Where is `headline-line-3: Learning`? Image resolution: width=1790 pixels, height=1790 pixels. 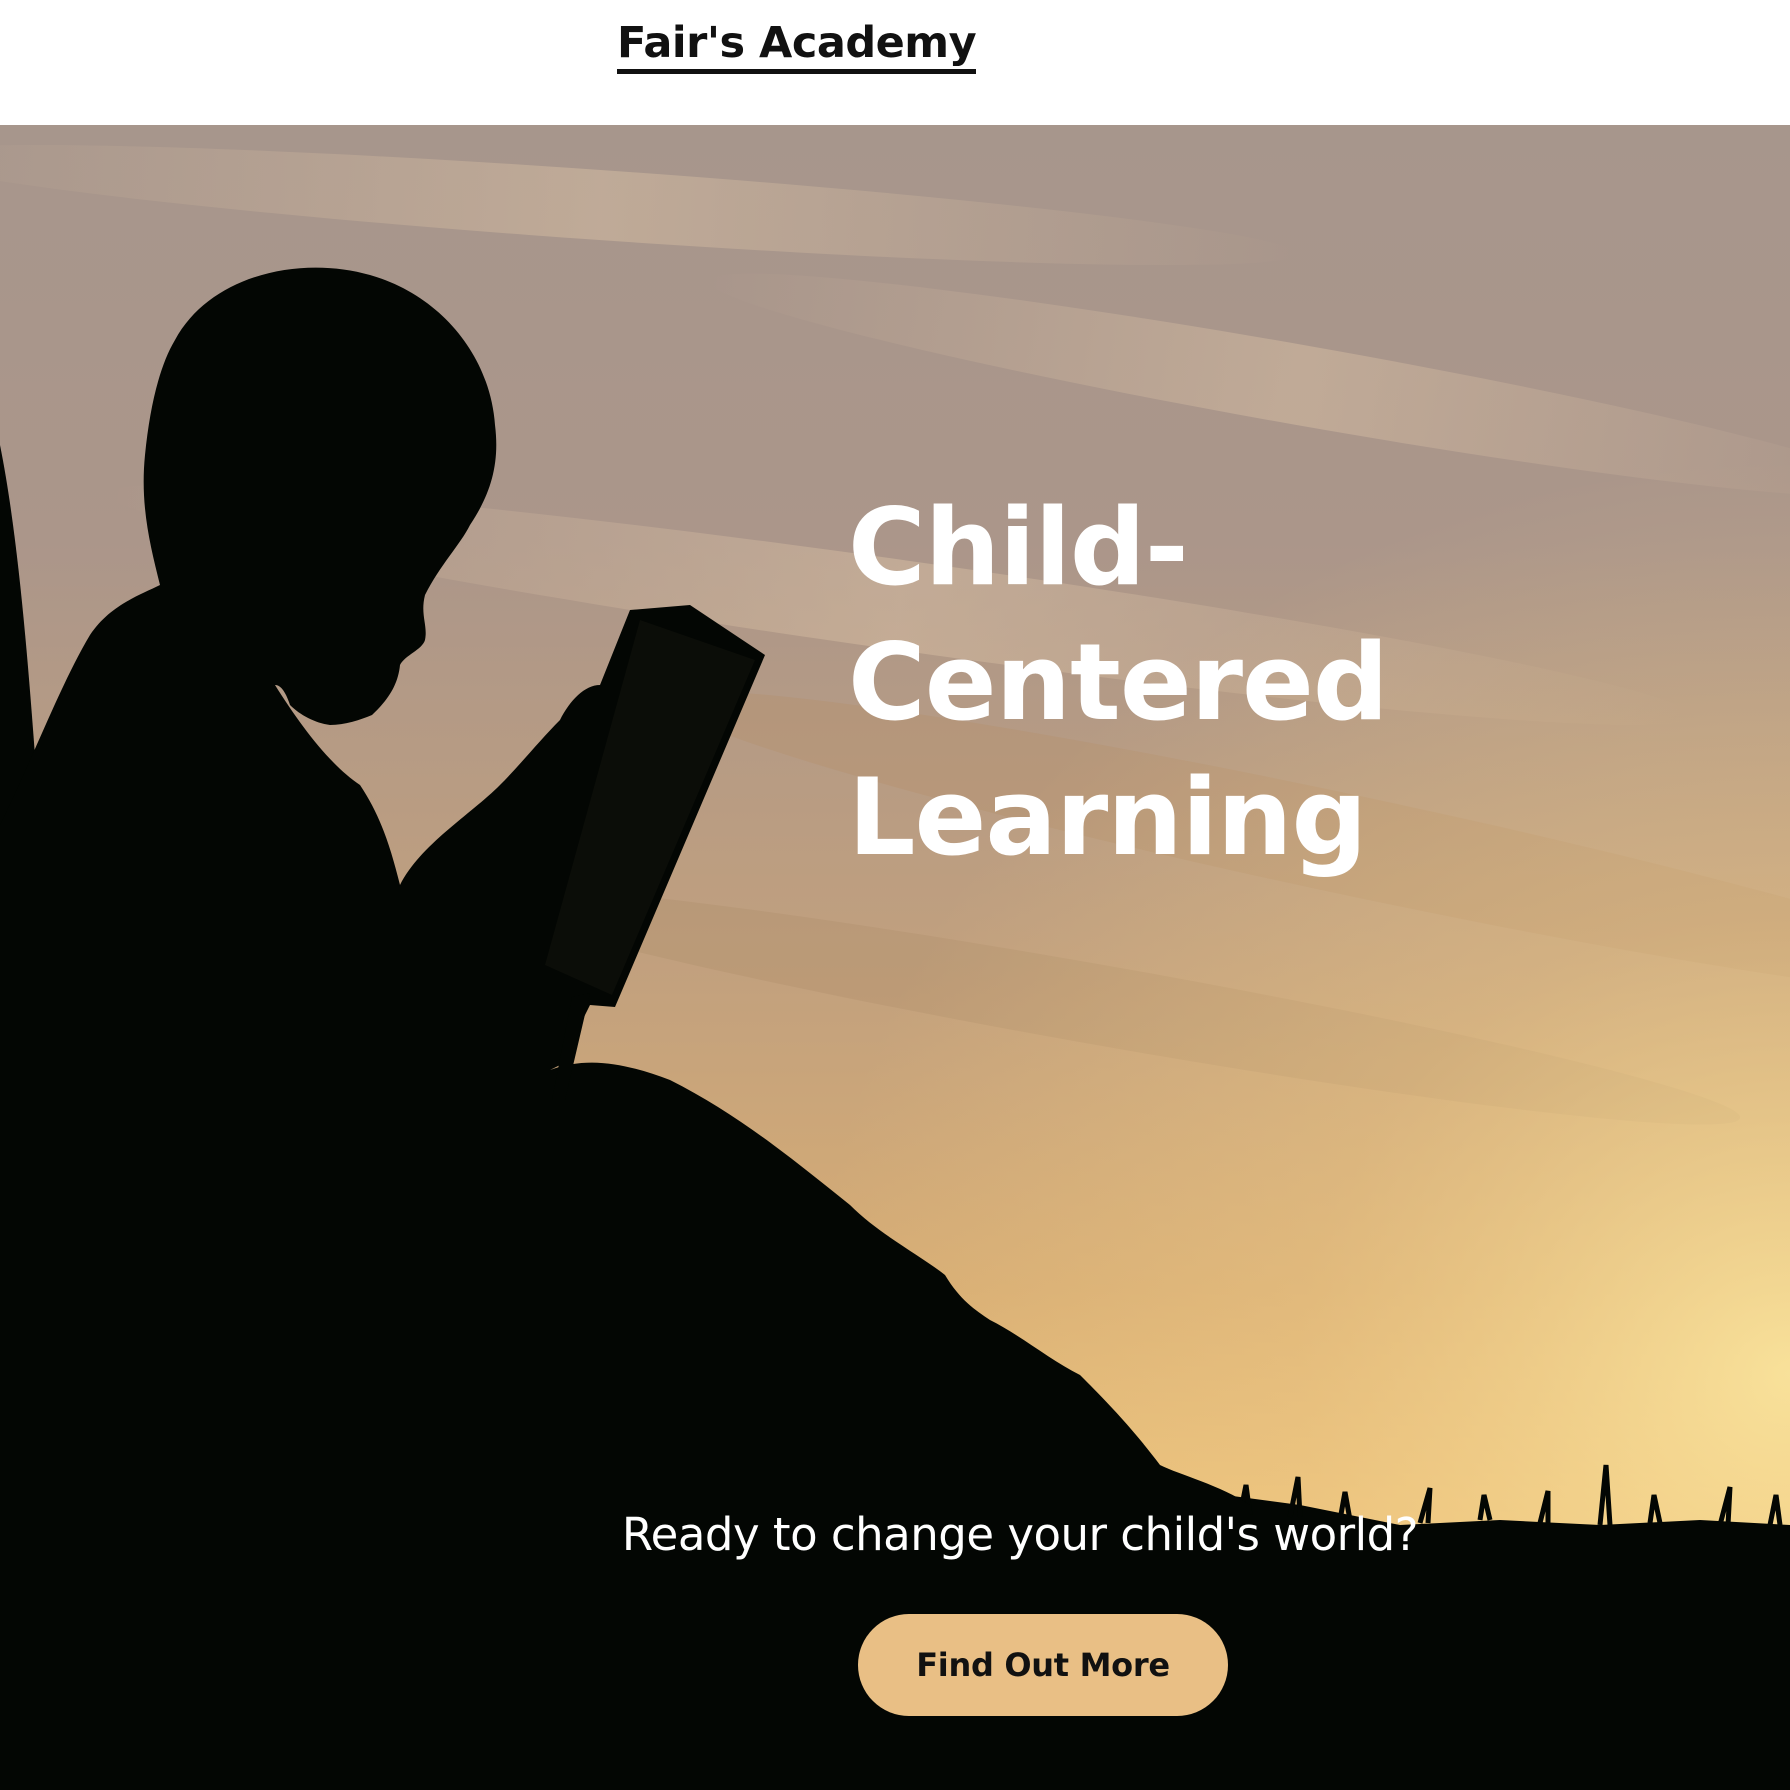
headline-line-3: Learning is located at coordinates (1107, 817).